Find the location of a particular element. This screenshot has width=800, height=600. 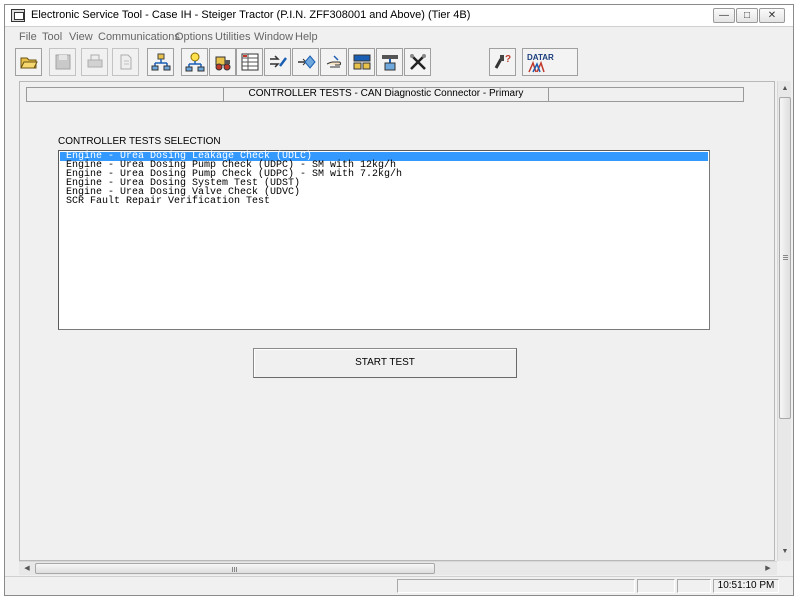

hand-button is located at coordinates (333, 62).